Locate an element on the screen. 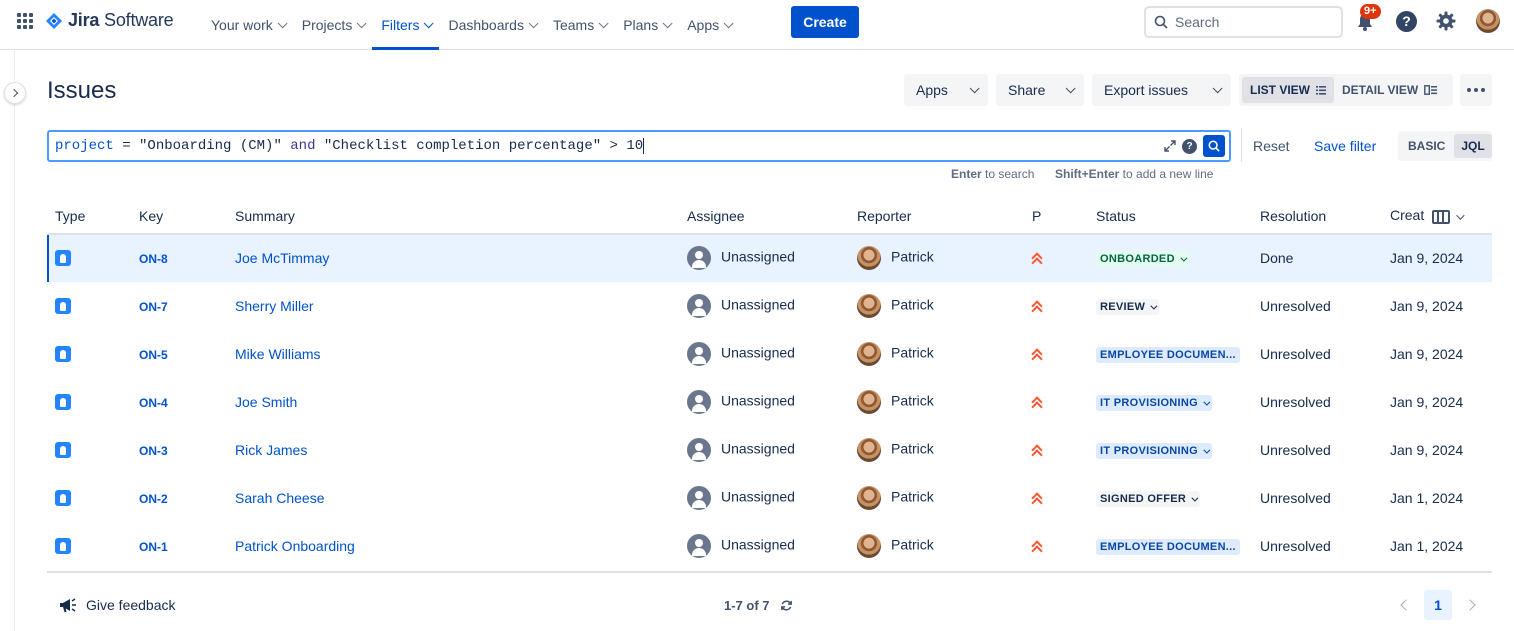  nav-dashboards: Dashboards is located at coordinates (491, 25).